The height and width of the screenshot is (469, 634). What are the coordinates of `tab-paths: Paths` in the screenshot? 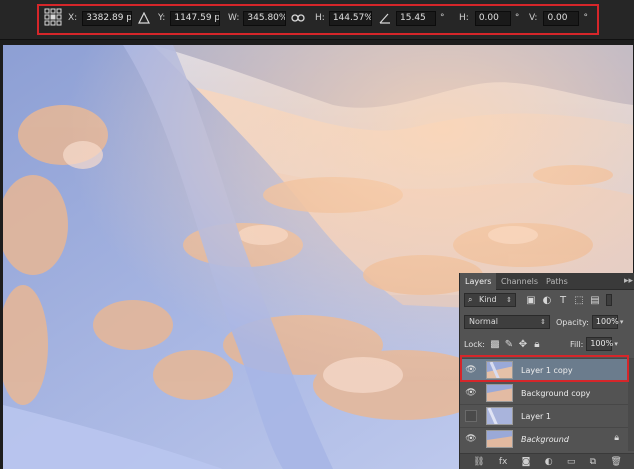 It's located at (557, 281).